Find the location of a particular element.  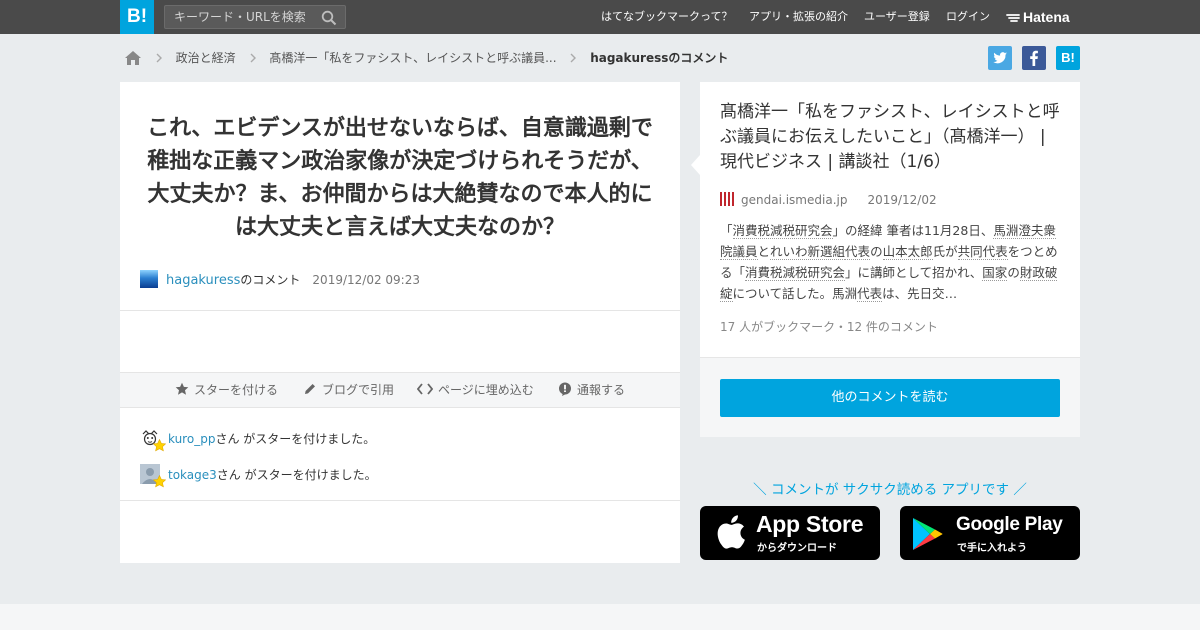

entry-meta: gendai.ismedia.jp 2019/12/02 is located at coordinates (828, 200).